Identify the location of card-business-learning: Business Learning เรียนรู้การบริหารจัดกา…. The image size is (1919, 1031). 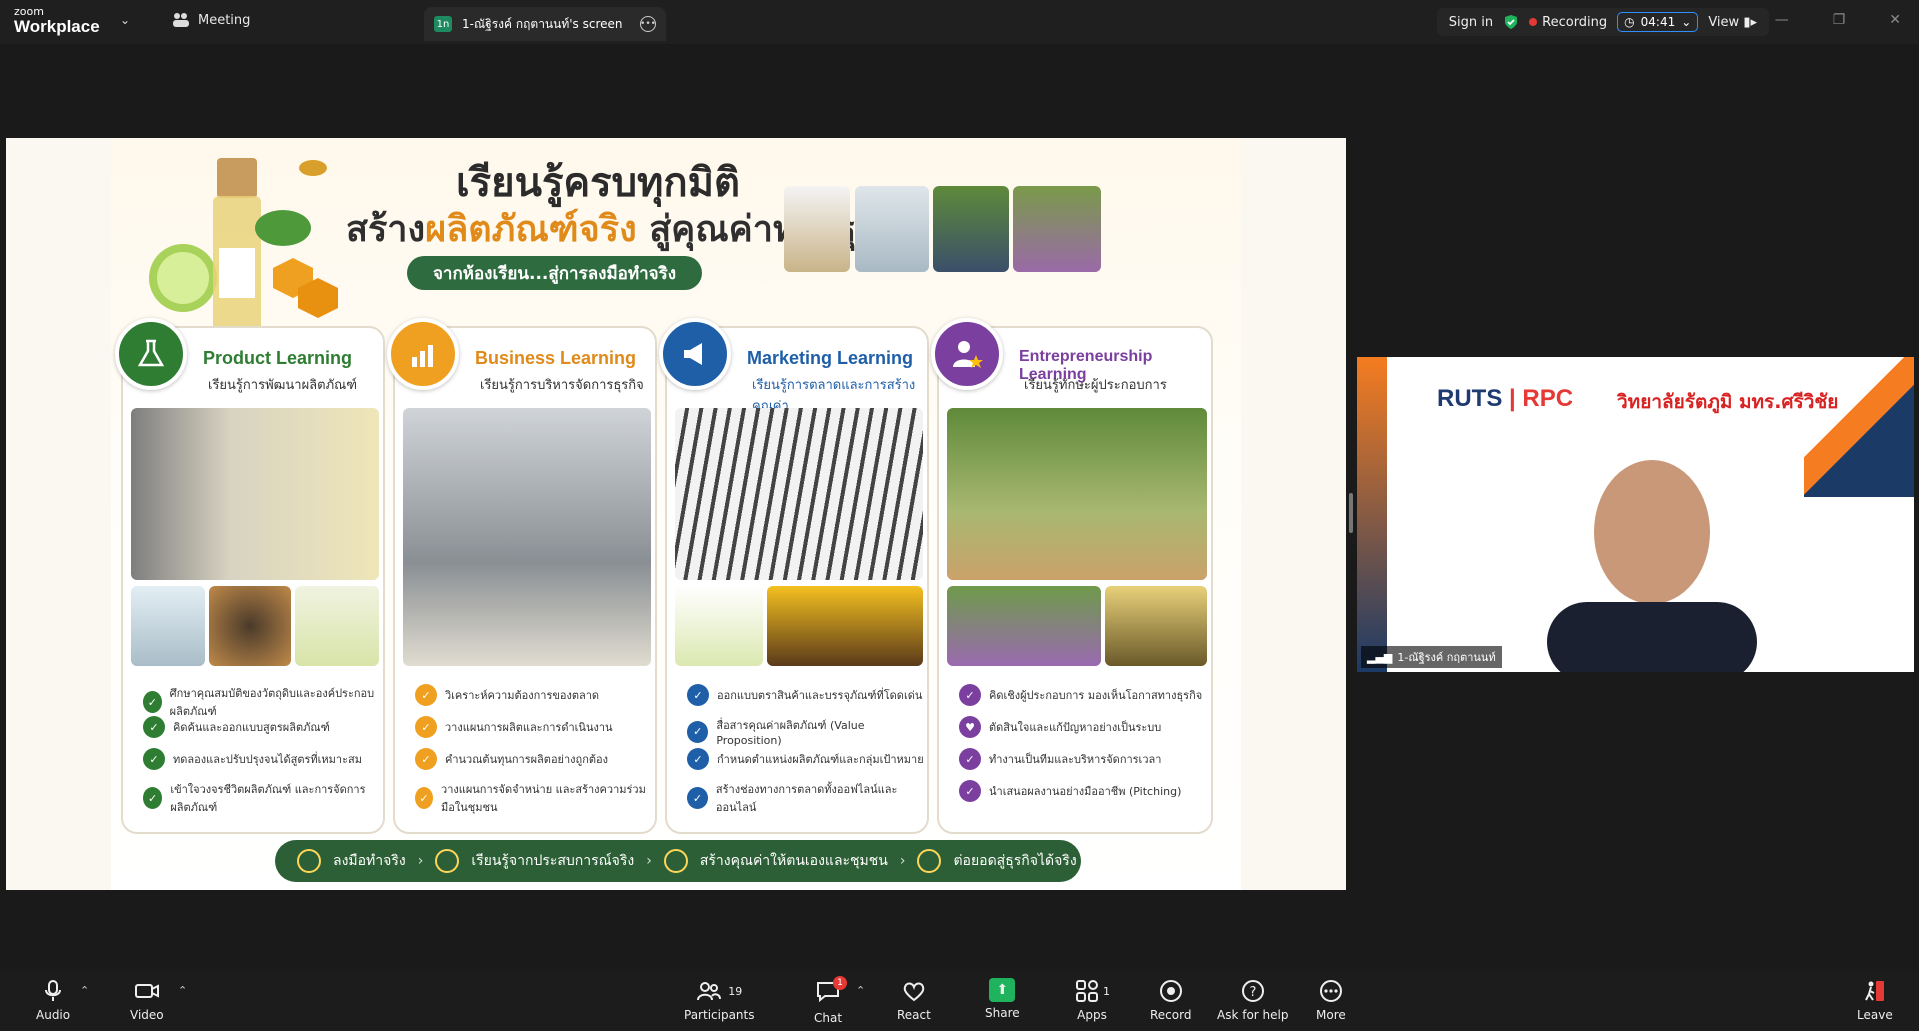
(522, 576).